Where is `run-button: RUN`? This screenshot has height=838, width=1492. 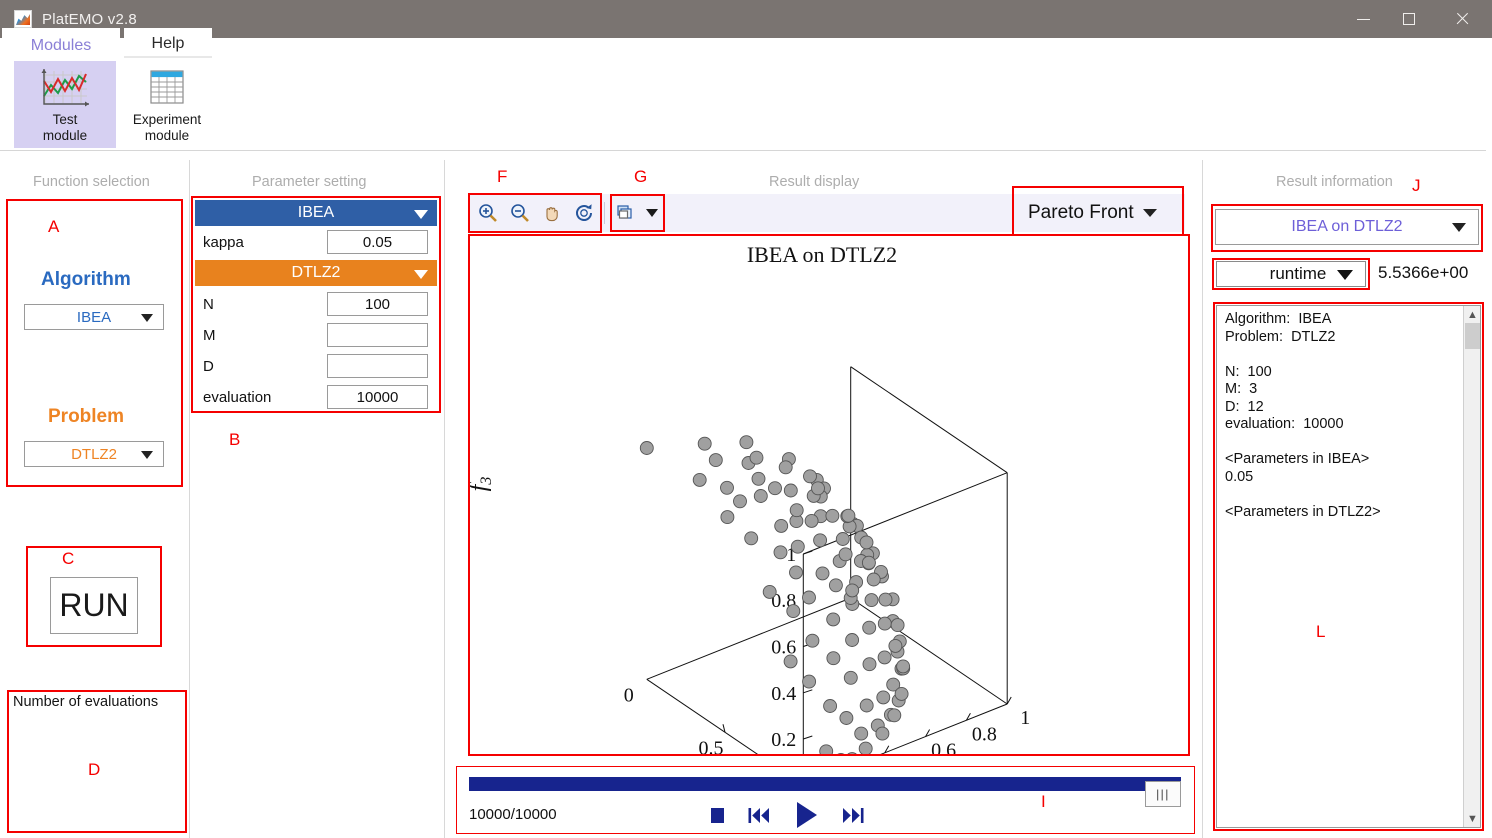
run-button: RUN is located at coordinates (94, 605).